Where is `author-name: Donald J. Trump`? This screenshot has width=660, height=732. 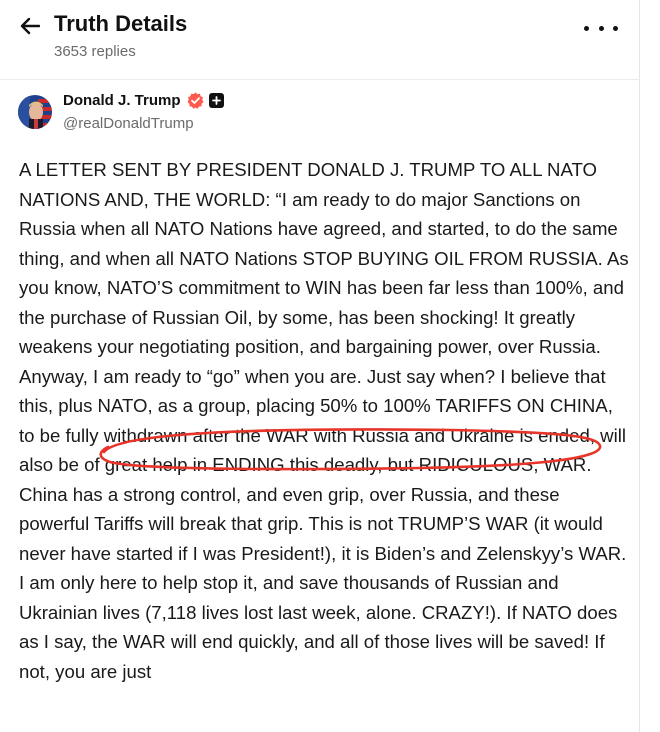 author-name: Donald J. Trump is located at coordinates (143, 100).